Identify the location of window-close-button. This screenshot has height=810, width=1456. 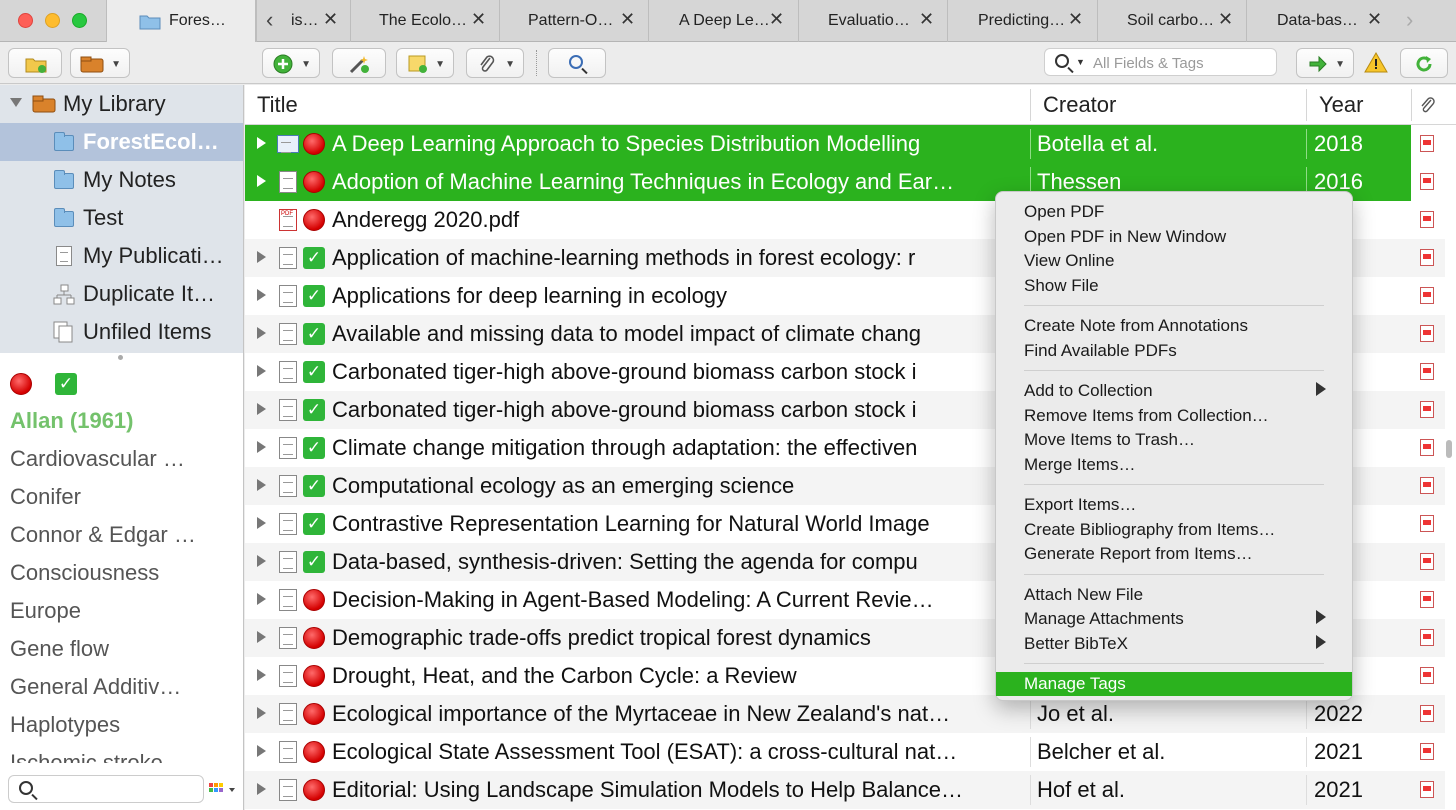
(25, 20).